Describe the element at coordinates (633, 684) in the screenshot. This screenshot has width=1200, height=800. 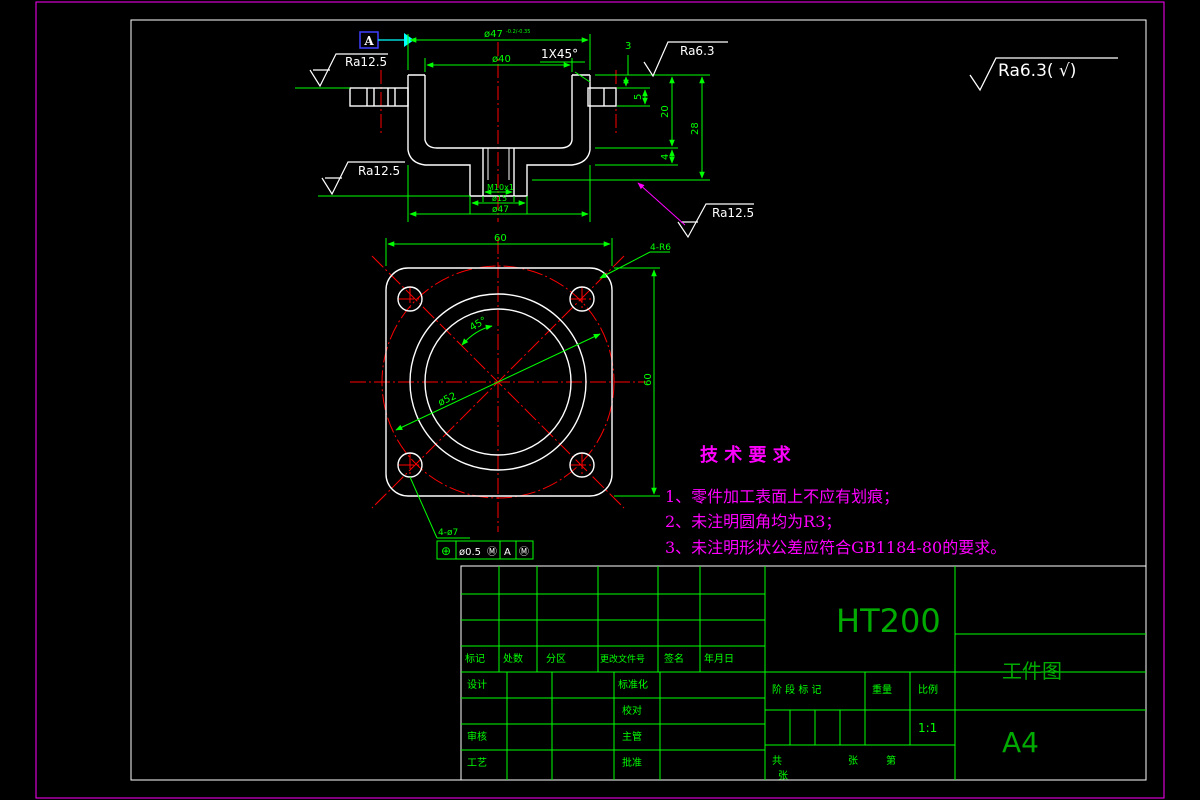
I see `tb-label-standardization: 标准化` at that location.